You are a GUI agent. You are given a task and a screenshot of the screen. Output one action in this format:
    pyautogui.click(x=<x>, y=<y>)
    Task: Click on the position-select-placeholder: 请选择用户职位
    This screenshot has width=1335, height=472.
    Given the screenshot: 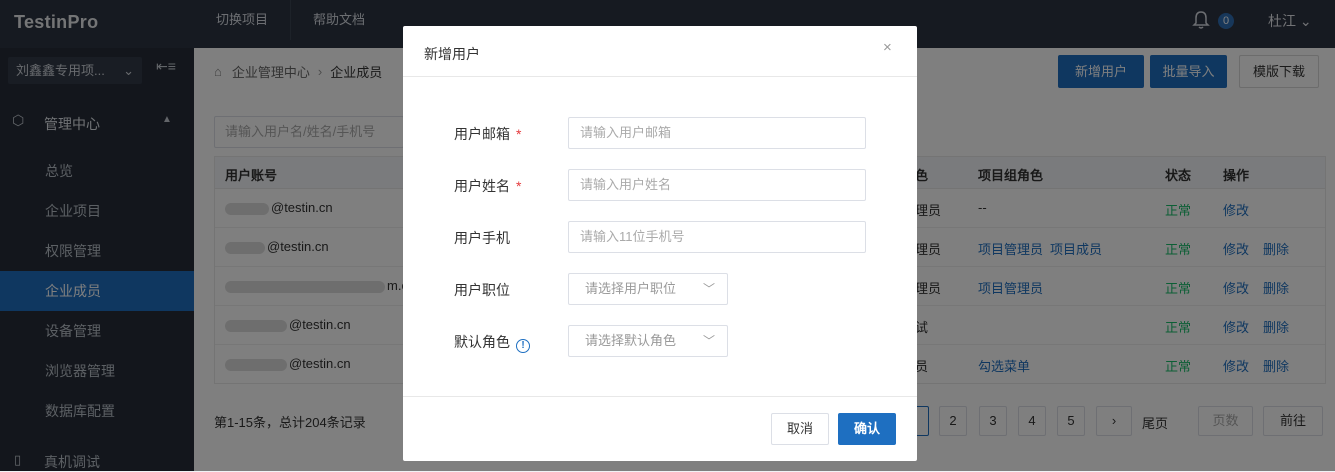 What is the action you would take?
    pyautogui.click(x=631, y=288)
    